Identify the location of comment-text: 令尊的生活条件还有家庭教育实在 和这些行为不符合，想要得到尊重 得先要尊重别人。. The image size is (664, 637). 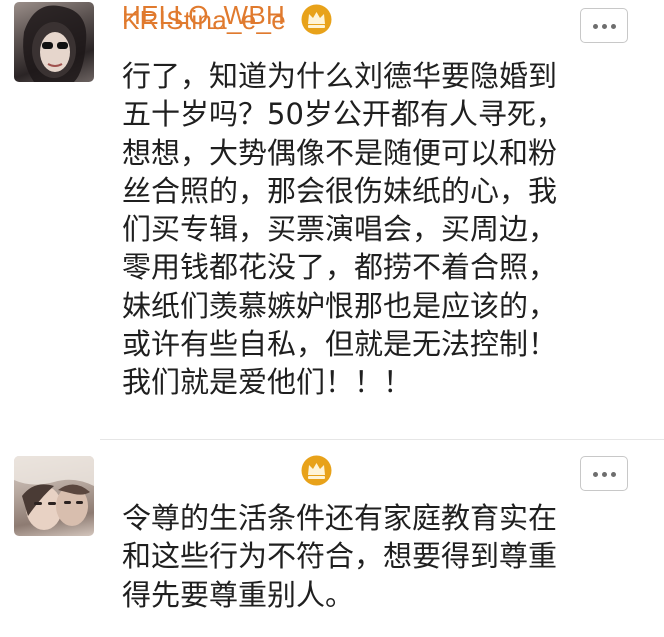
(382, 556).